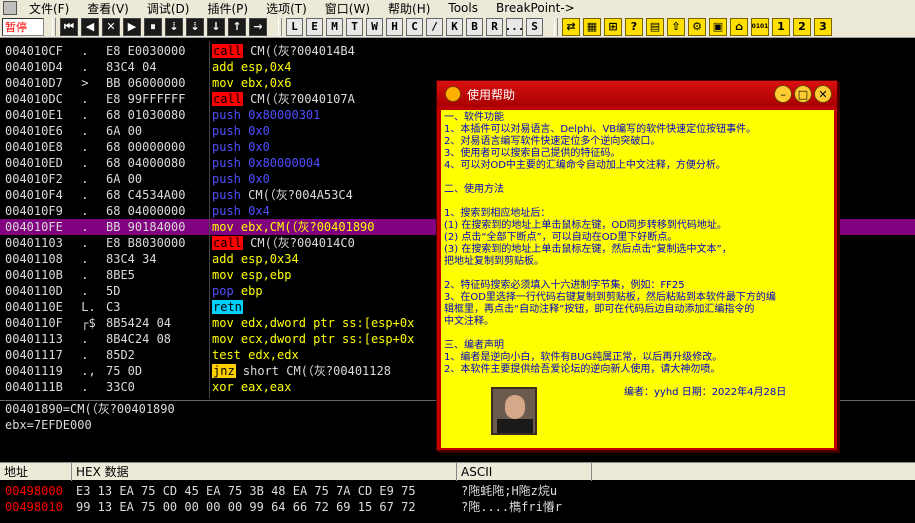 The width and height of the screenshot is (915, 523). Describe the element at coordinates (414, 26) in the screenshot. I see `window-button-6: C` at that location.